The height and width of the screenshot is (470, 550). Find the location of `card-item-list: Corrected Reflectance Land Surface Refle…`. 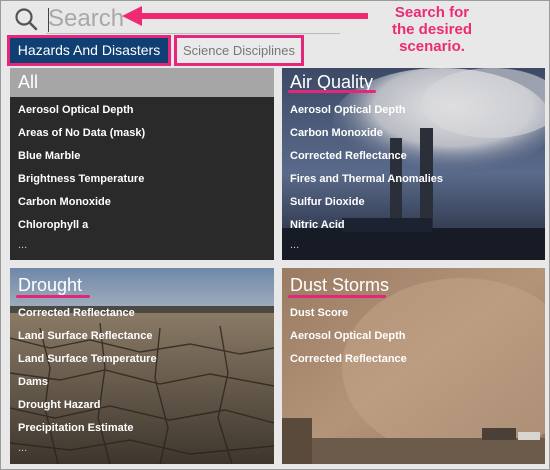

card-item-list: Corrected Reflectance Land Surface Refle… is located at coordinates (87, 380).